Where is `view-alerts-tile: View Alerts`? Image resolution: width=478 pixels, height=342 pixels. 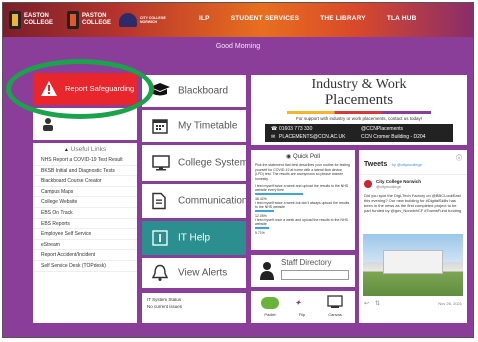 view-alerts-tile: View Alerts is located at coordinates (194, 273).